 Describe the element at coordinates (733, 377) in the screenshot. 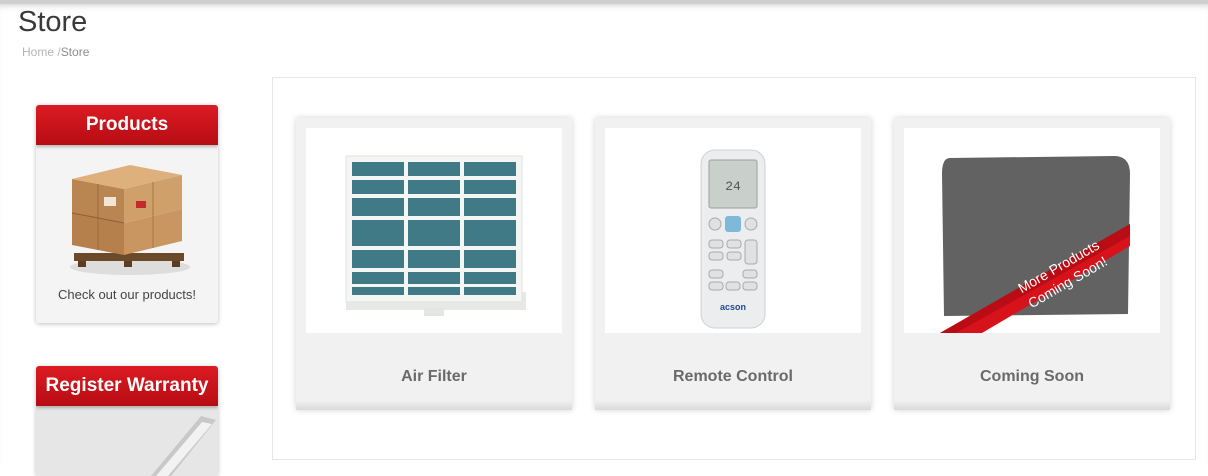

I see `product-name: Remote Control` at that location.